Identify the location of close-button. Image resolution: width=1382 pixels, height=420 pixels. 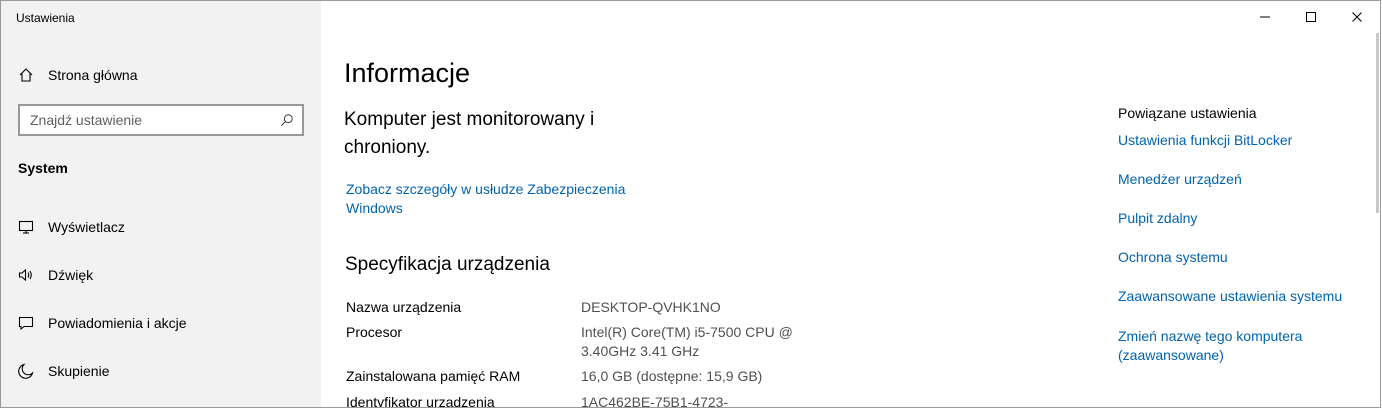
(1357, 17).